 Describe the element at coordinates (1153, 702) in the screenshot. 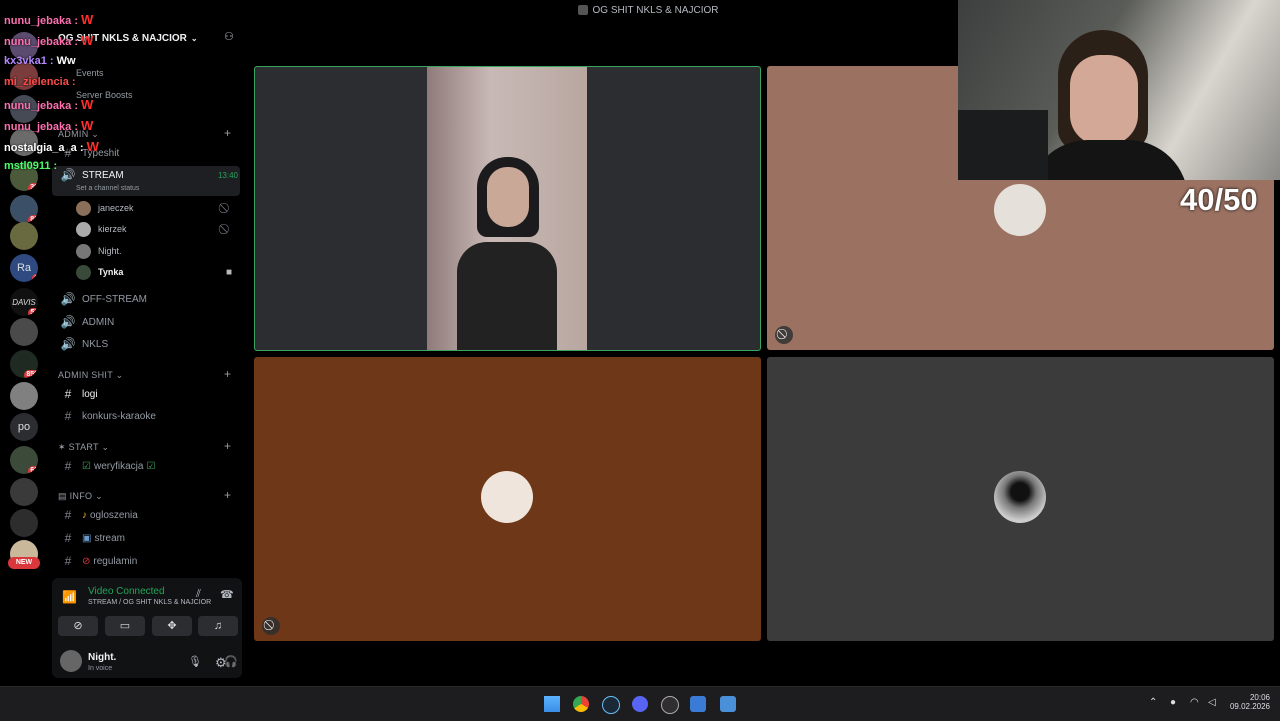

I see `chevron-up-icon: ⌃` at that location.